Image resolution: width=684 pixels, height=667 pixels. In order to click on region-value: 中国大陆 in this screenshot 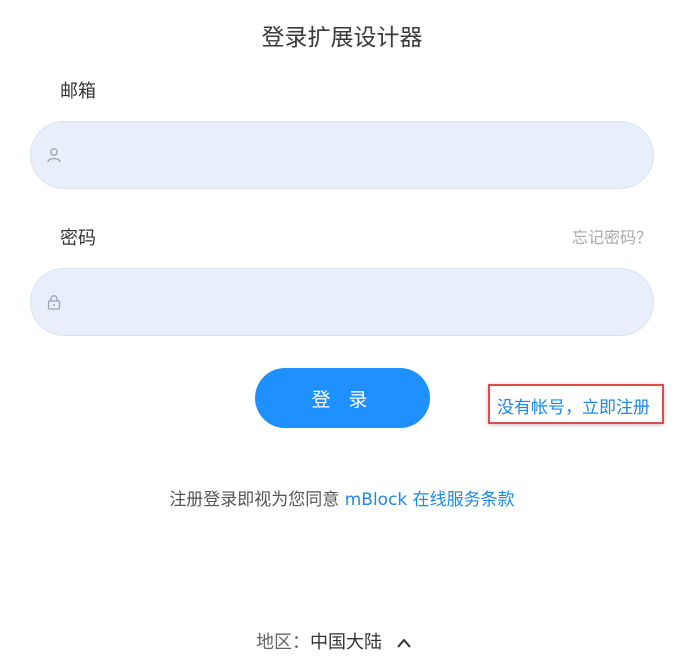, I will do `click(346, 642)`.